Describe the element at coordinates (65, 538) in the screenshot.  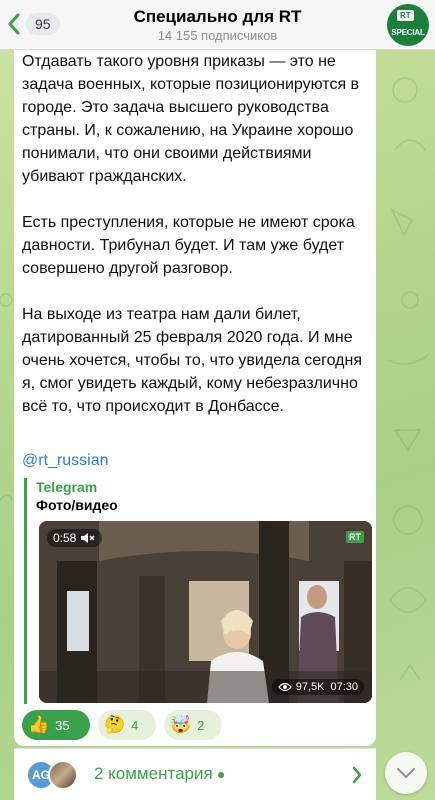
I see `duration-text: 0:58` at that location.